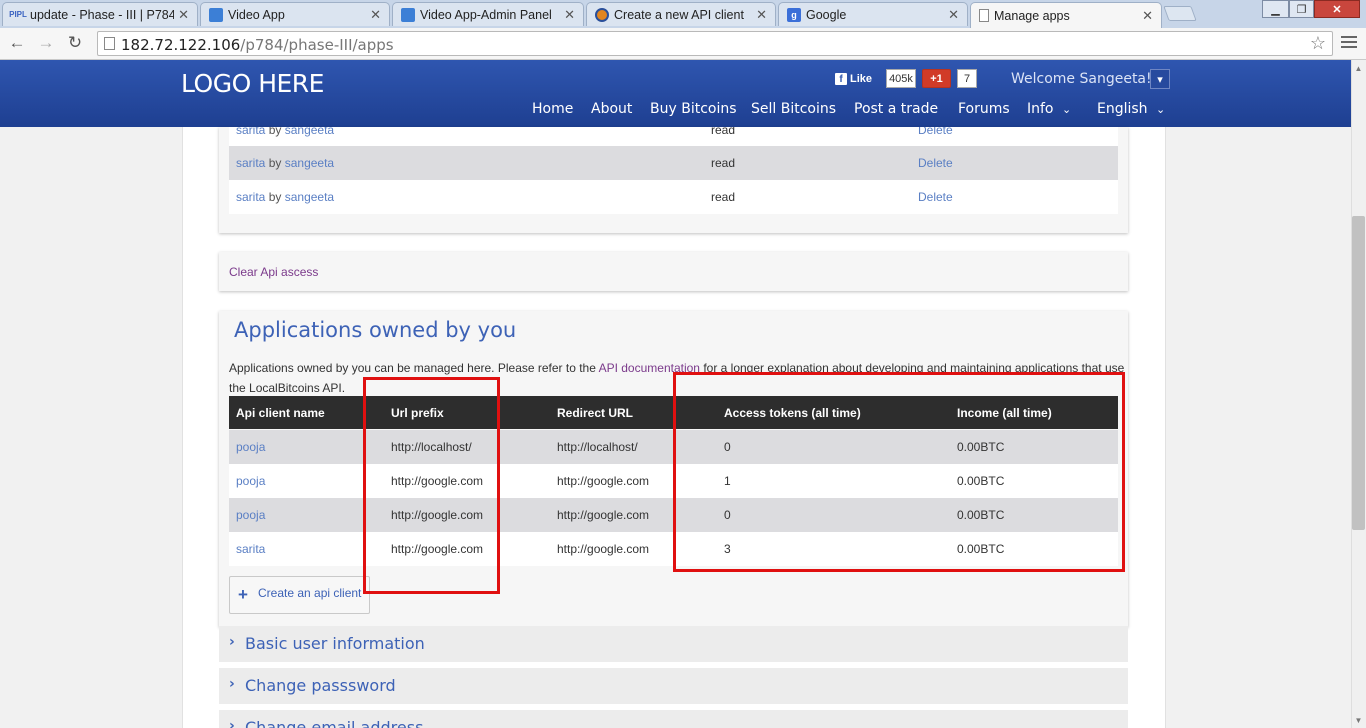  What do you see at coordinates (1358, 68) in the screenshot?
I see `scroll-up-icon: ▲` at bounding box center [1358, 68].